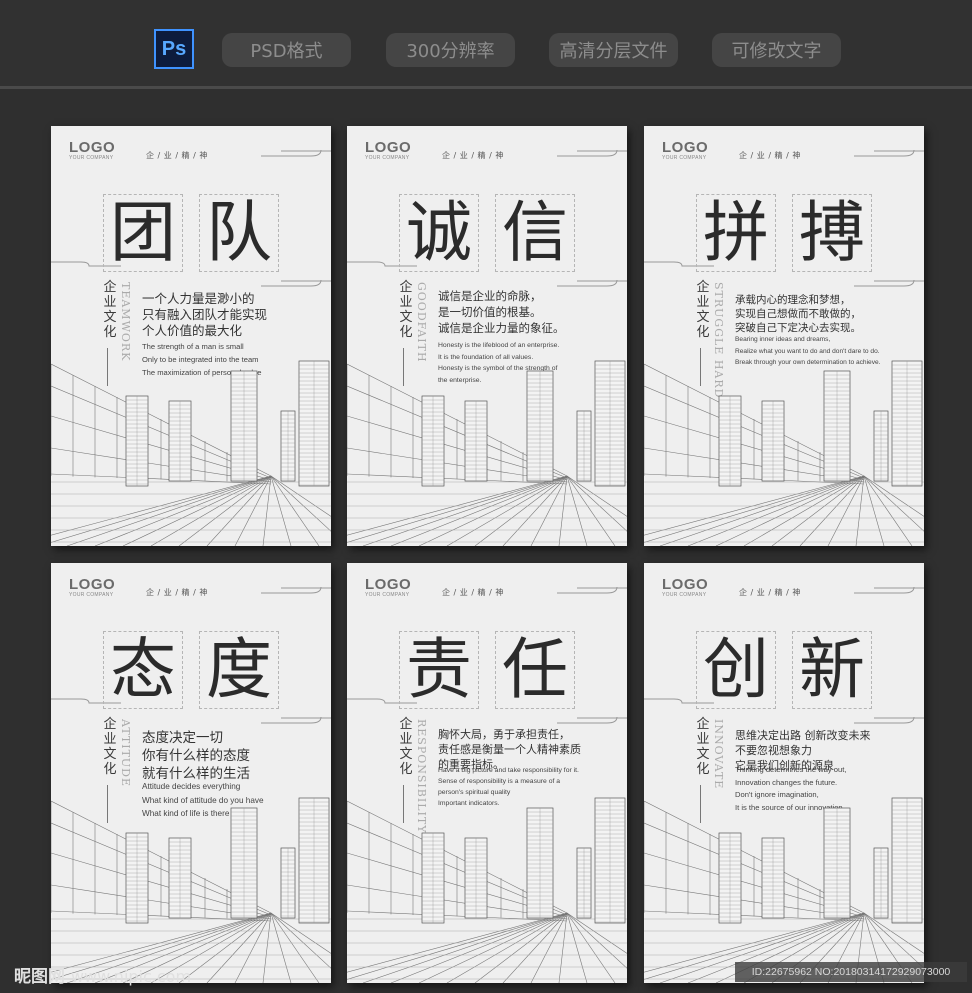  Describe the element at coordinates (613, 50) in the screenshot. I see `tag-layered-file: 高清分层文件` at that location.